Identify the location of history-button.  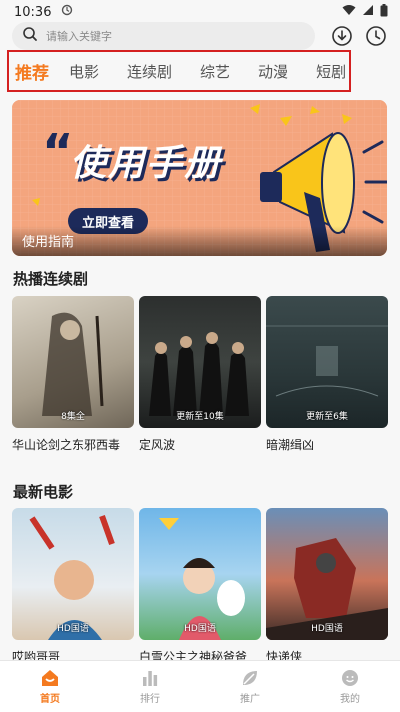
(376, 36).